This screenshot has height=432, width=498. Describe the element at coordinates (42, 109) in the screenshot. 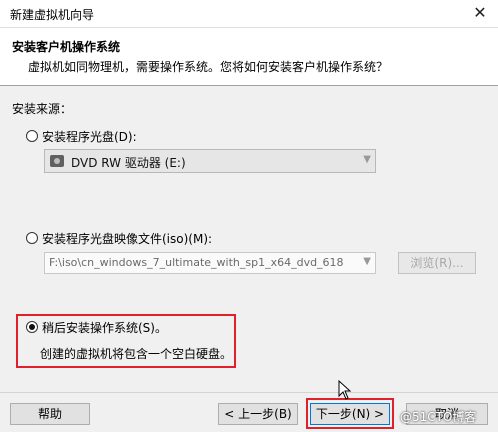

I see `install-source-label: 安装来源：` at that location.